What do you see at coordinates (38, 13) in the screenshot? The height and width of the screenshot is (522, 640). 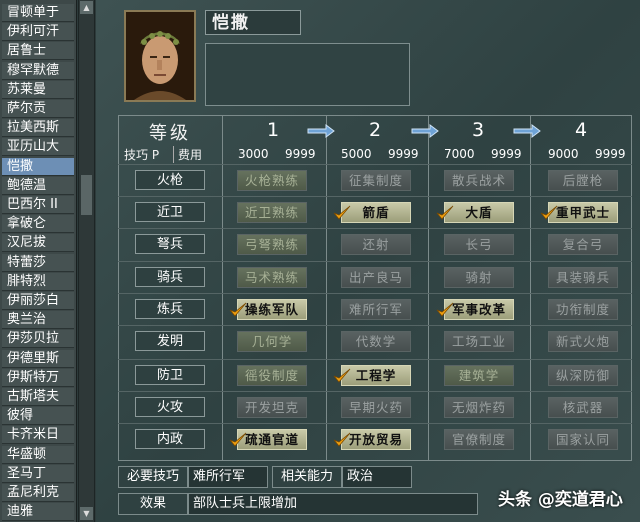 I see `leader-list-item: 冒顿单于` at bounding box center [38, 13].